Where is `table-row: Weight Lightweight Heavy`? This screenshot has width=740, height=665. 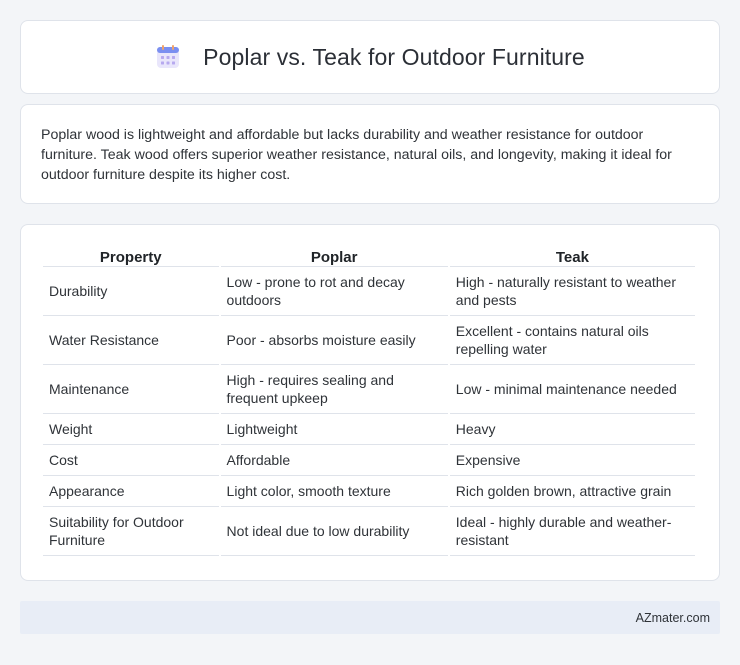
table-row: Weight Lightweight Heavy is located at coordinates (369, 429).